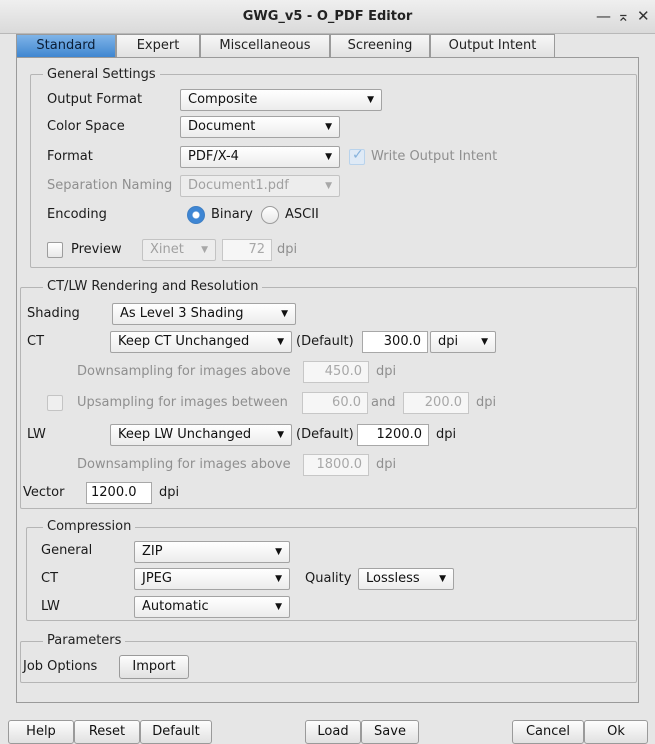  I want to click on vector-label: Vector, so click(44, 492).